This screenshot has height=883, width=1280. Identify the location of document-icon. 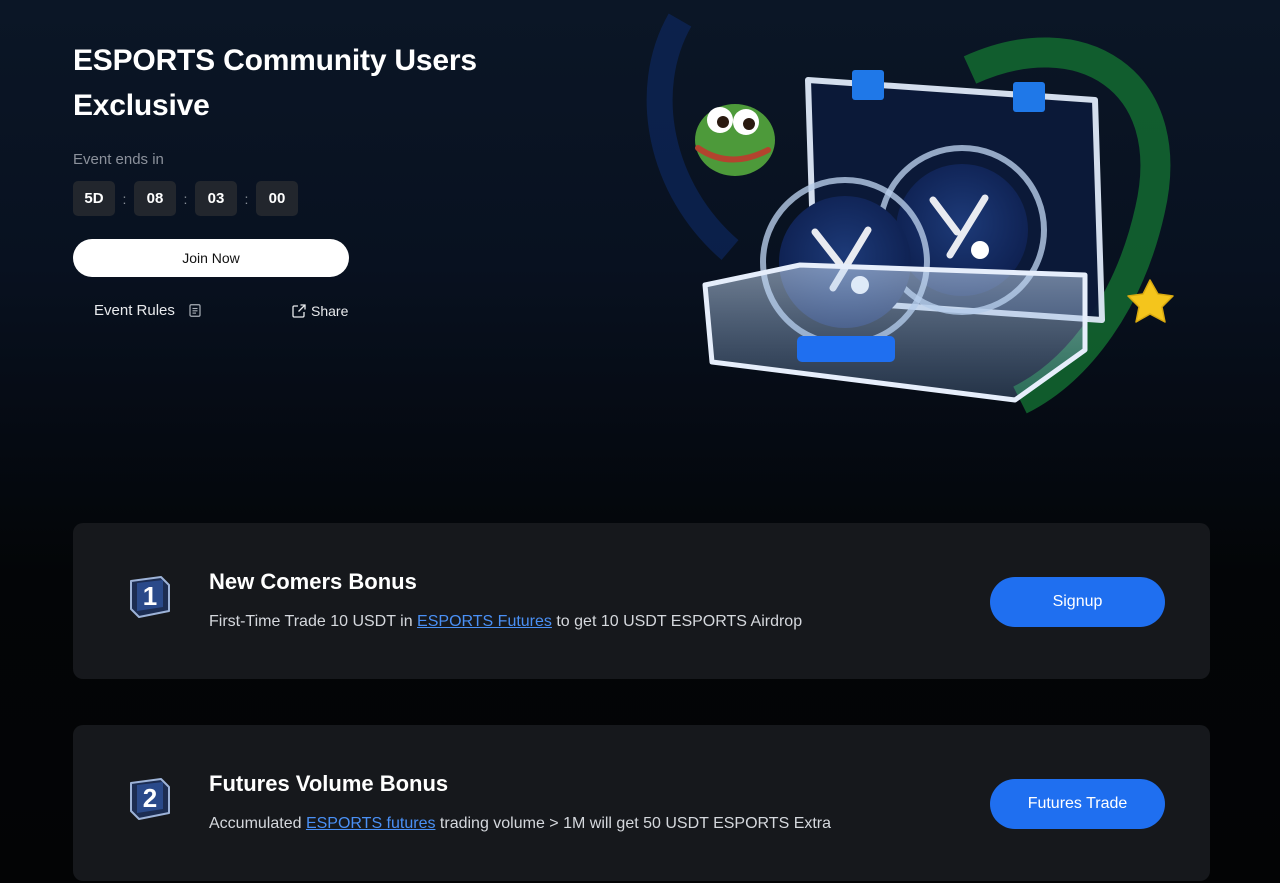
(195, 310).